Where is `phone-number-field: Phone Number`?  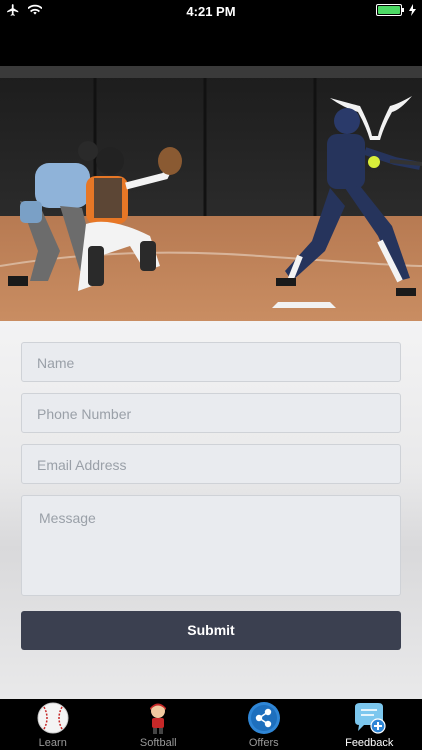
phone-number-field: Phone Number is located at coordinates (211, 413).